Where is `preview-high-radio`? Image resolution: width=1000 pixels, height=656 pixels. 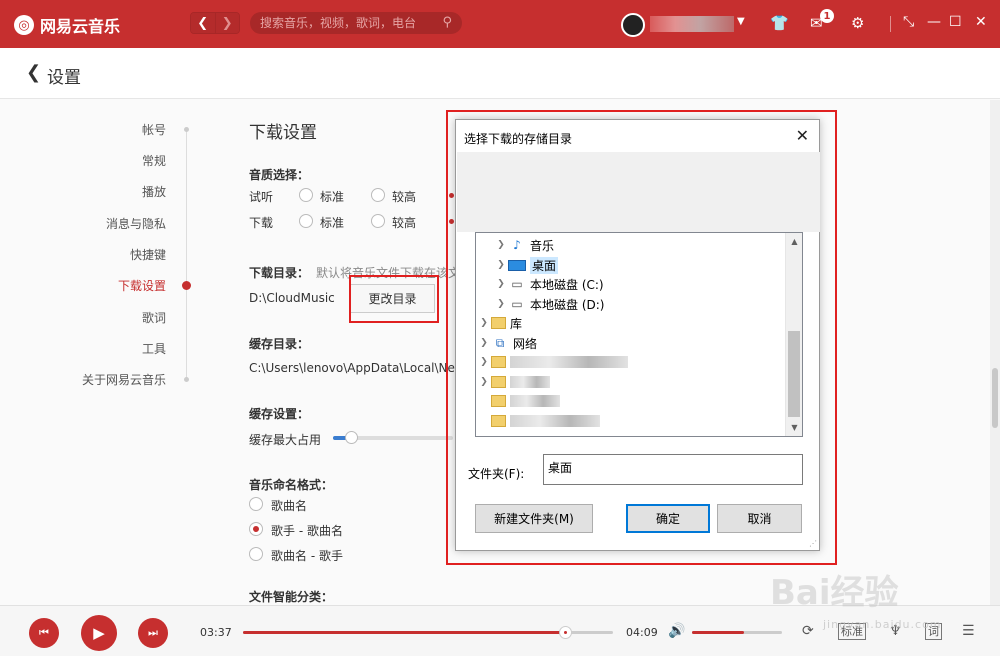 preview-high-radio is located at coordinates (378, 195).